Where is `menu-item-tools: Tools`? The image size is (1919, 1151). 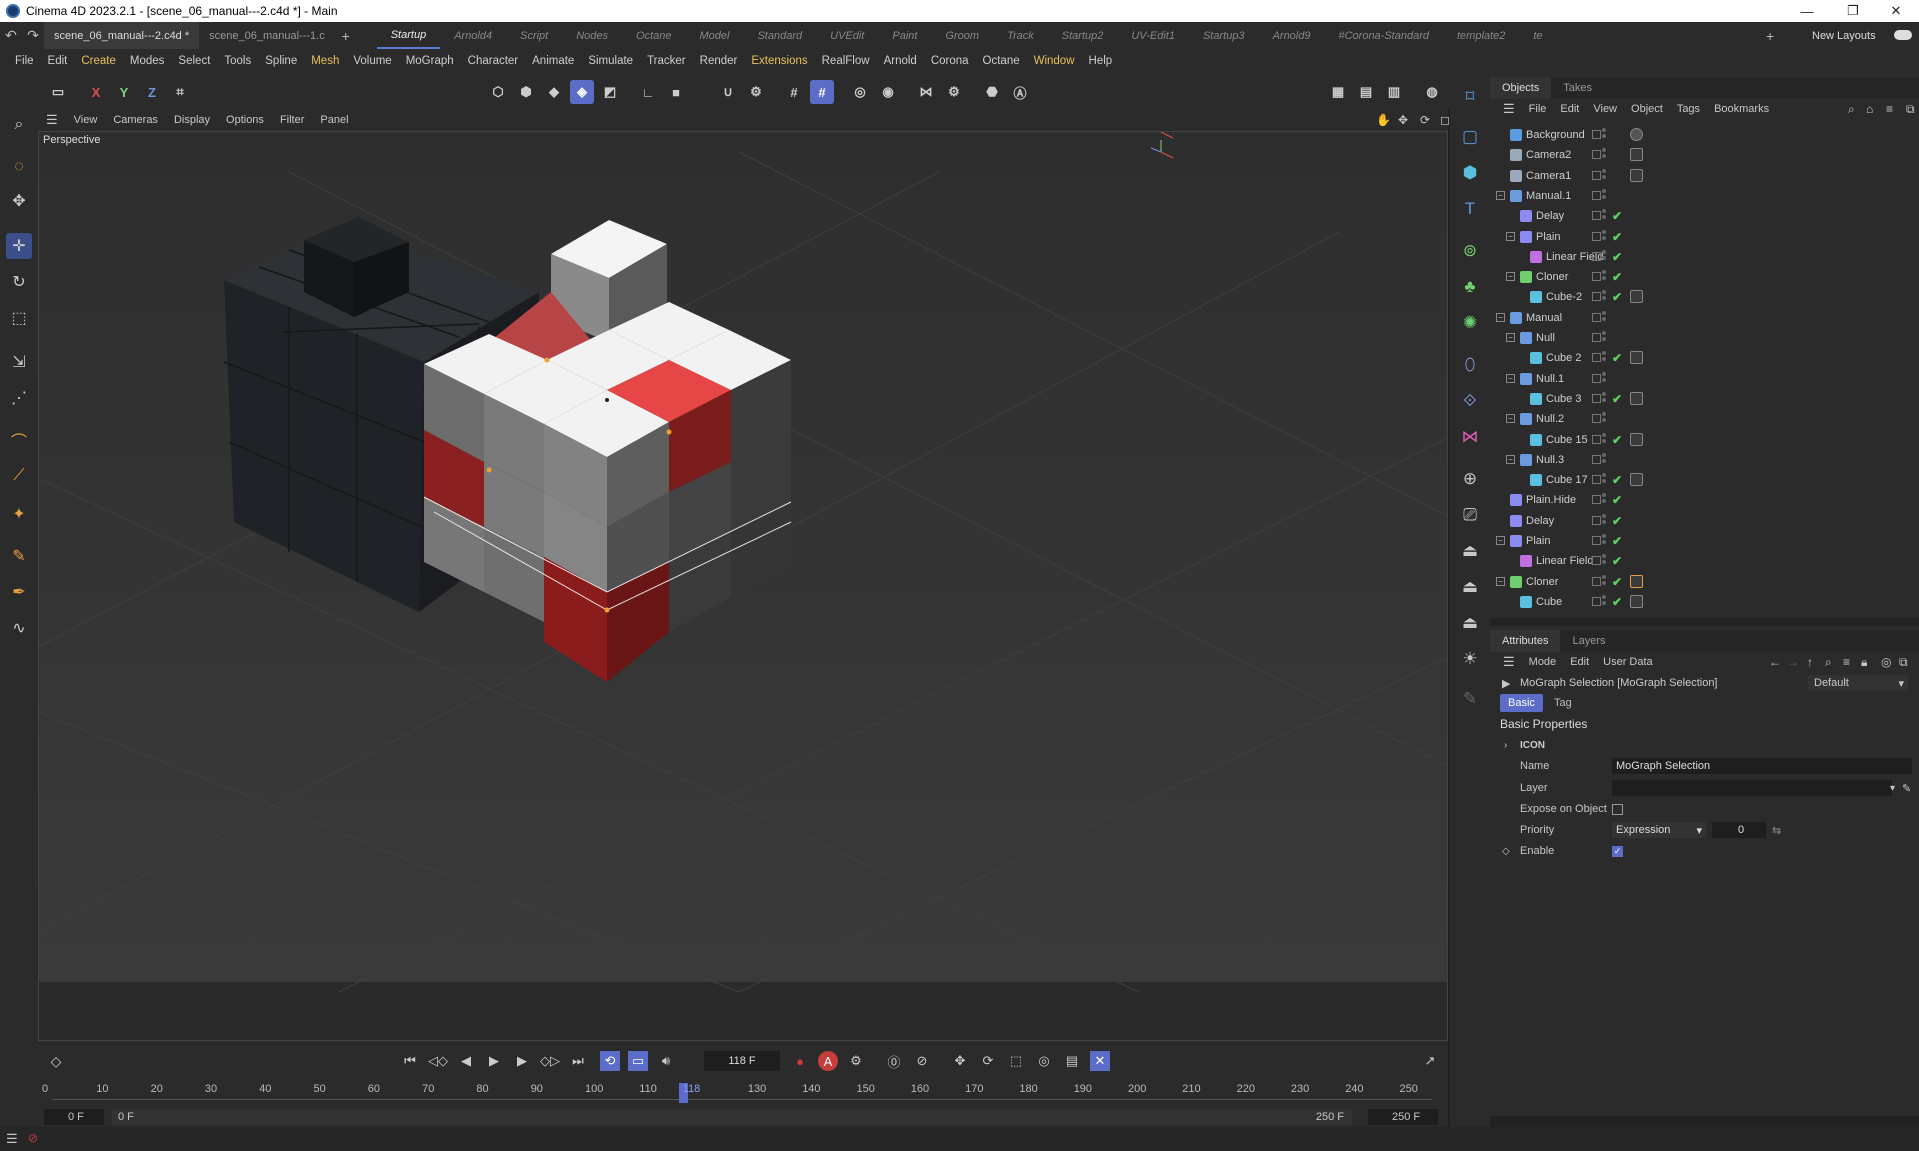 menu-item-tools: Tools is located at coordinates (237, 61).